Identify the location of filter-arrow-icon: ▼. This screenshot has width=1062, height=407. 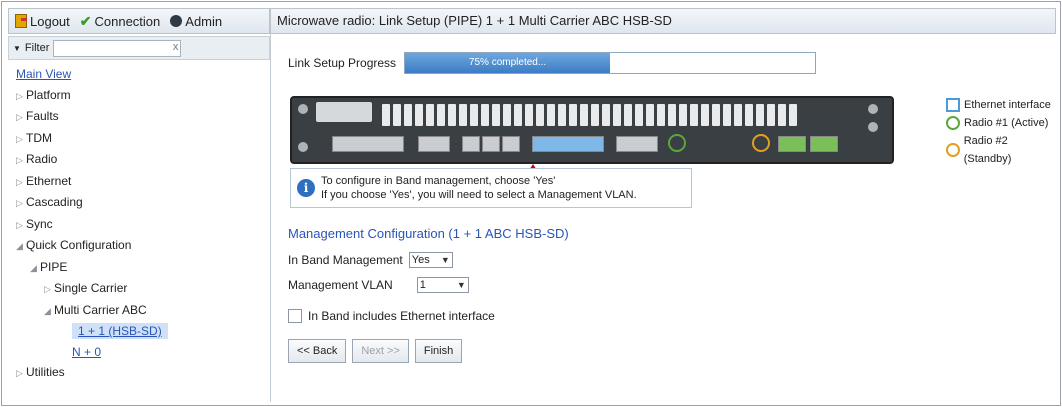
(17, 48).